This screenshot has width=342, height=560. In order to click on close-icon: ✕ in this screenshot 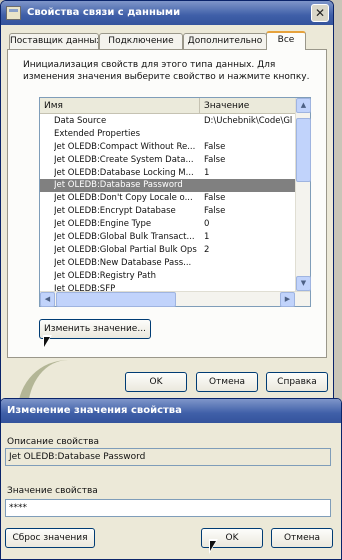, I will do `click(320, 13)`.